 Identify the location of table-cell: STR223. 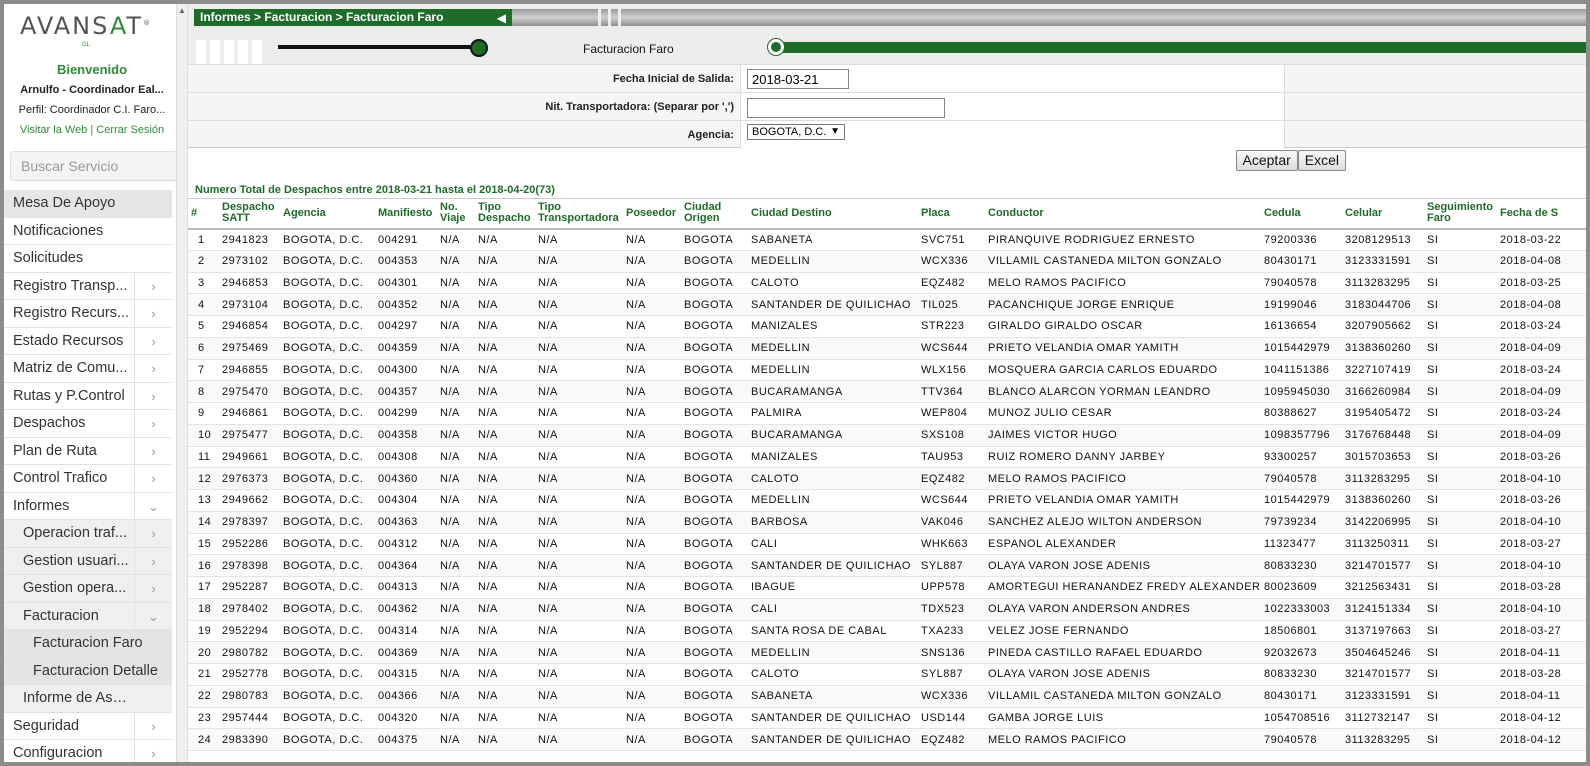
(951, 326).